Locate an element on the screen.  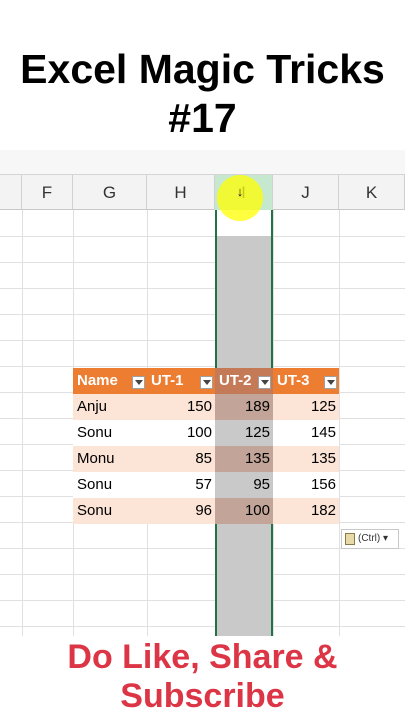
header-cell-ut3: UT-3 is located at coordinates (306, 381).